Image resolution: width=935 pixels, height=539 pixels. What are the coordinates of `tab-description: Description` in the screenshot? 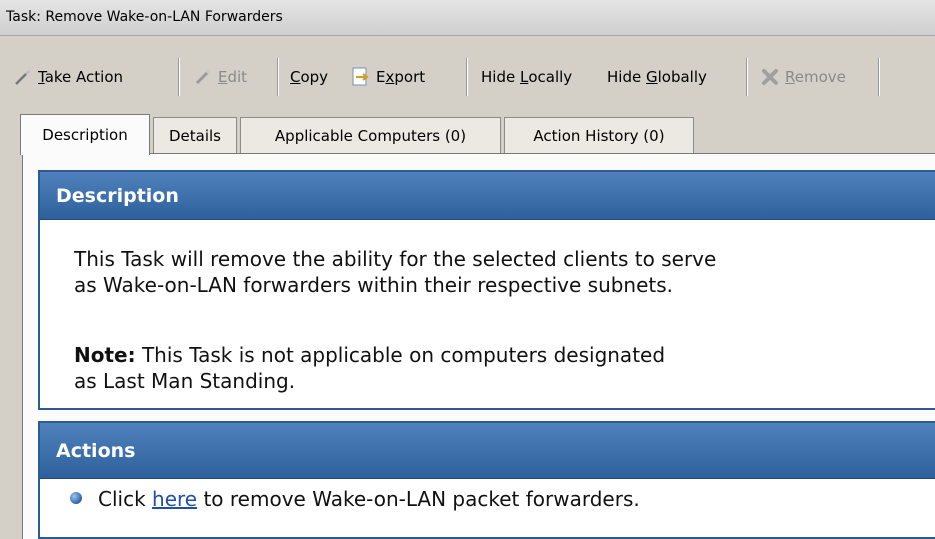 It's located at (85, 134).